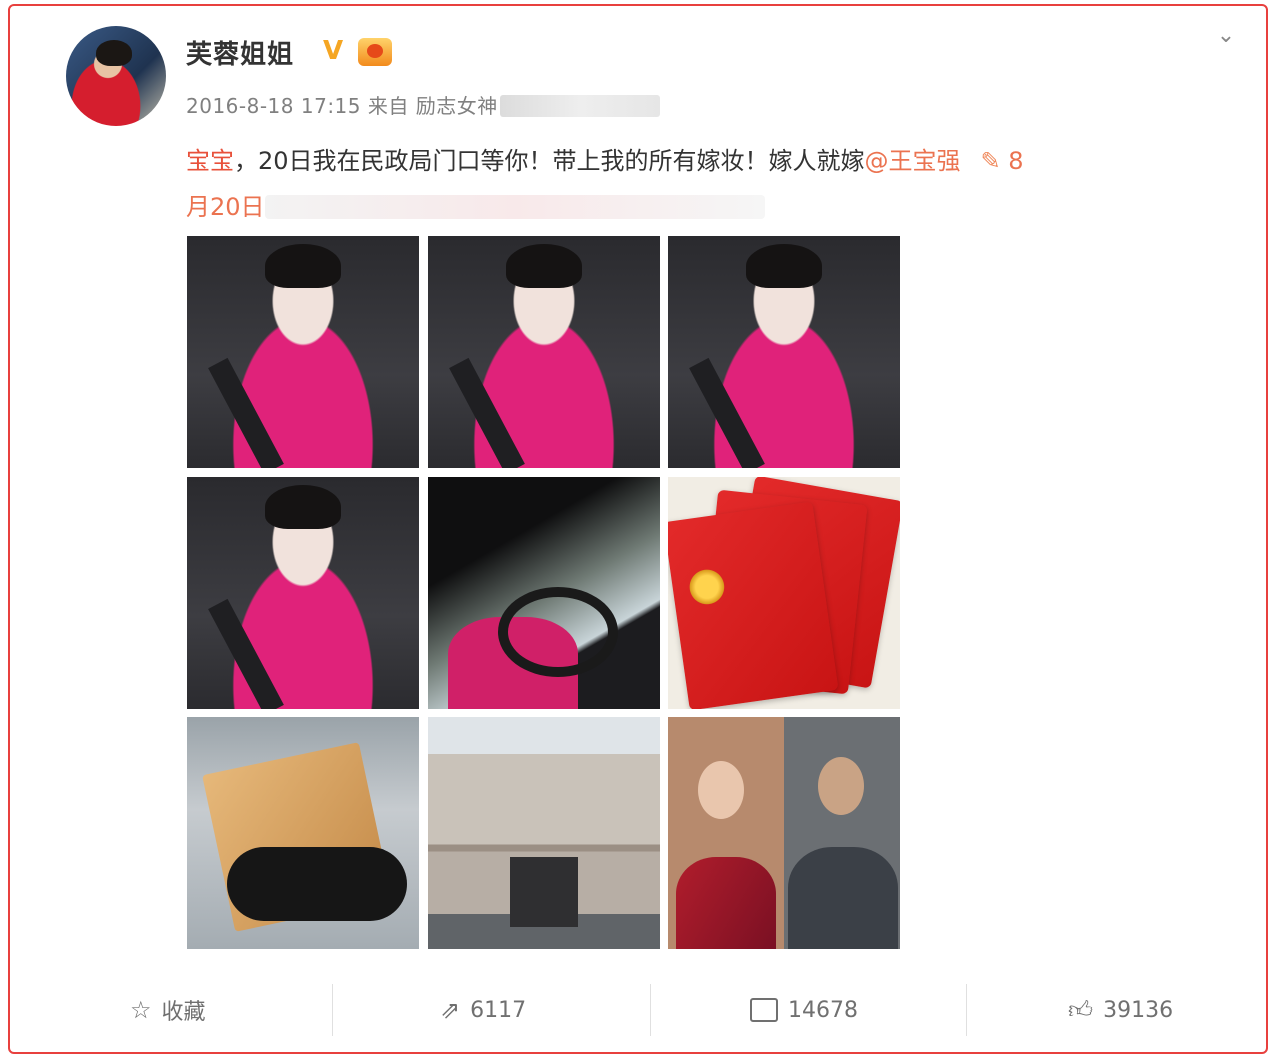  I want to click on comment-button: 14678, so click(804, 1010).